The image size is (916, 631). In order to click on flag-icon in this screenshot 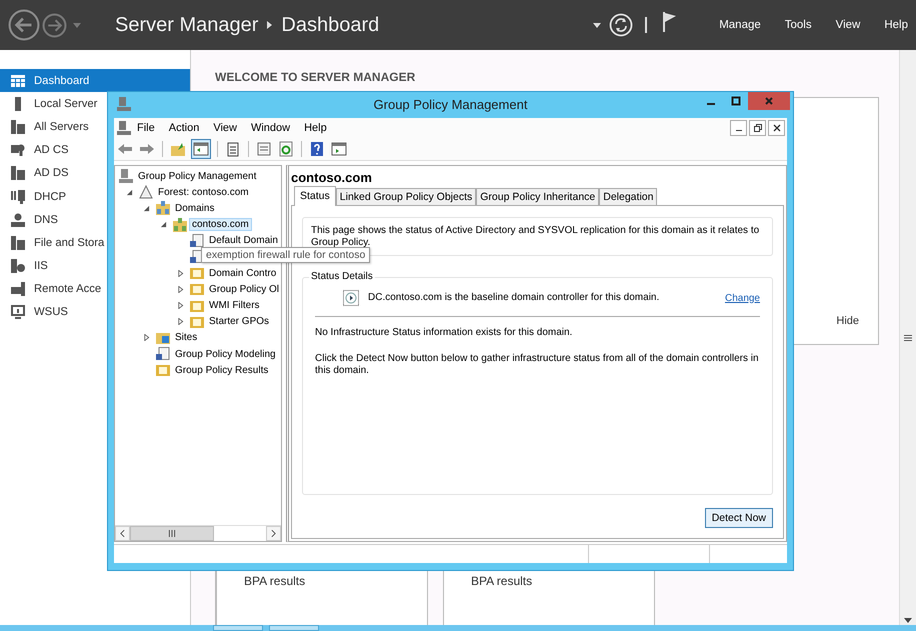, I will do `click(670, 22)`.